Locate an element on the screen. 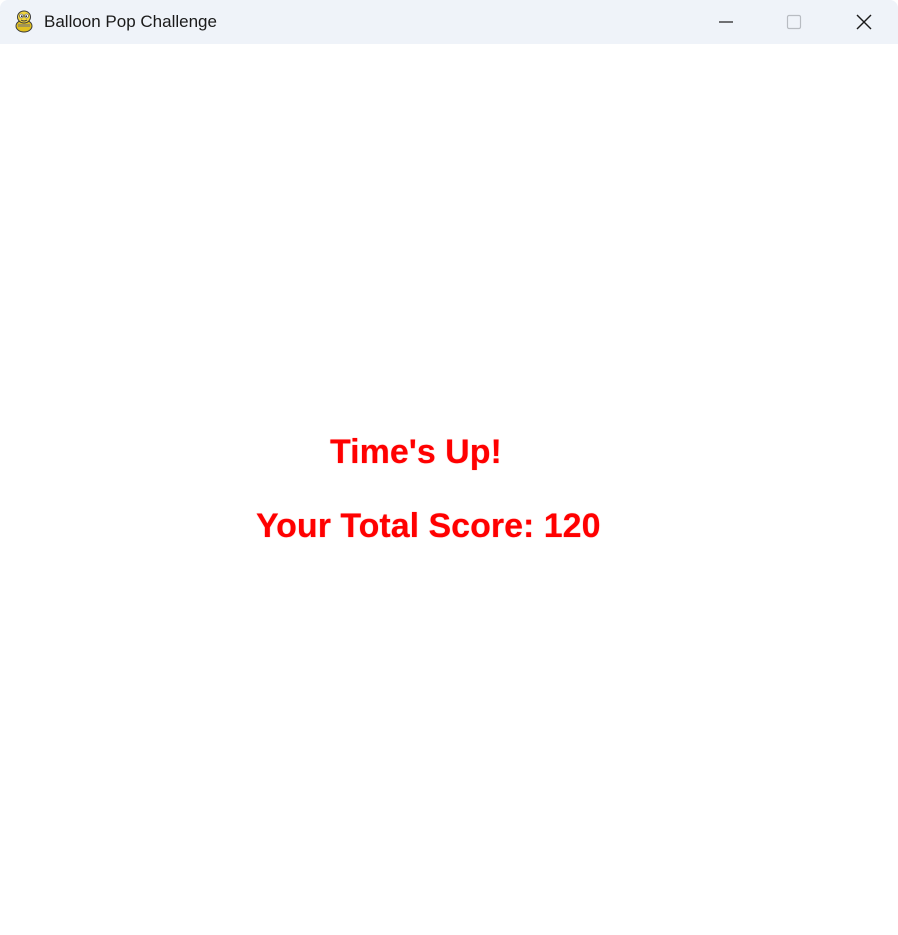 This screenshot has width=898, height=935. maximize-button is located at coordinates (794, 22).